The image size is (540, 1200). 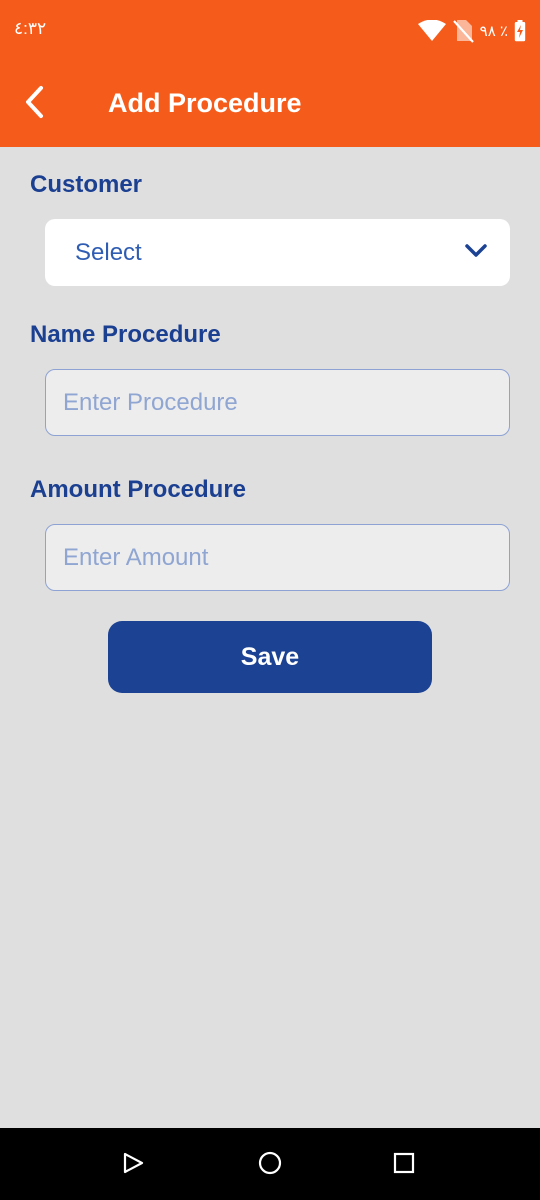 What do you see at coordinates (463, 31) in the screenshot?
I see `no-sim-icon` at bounding box center [463, 31].